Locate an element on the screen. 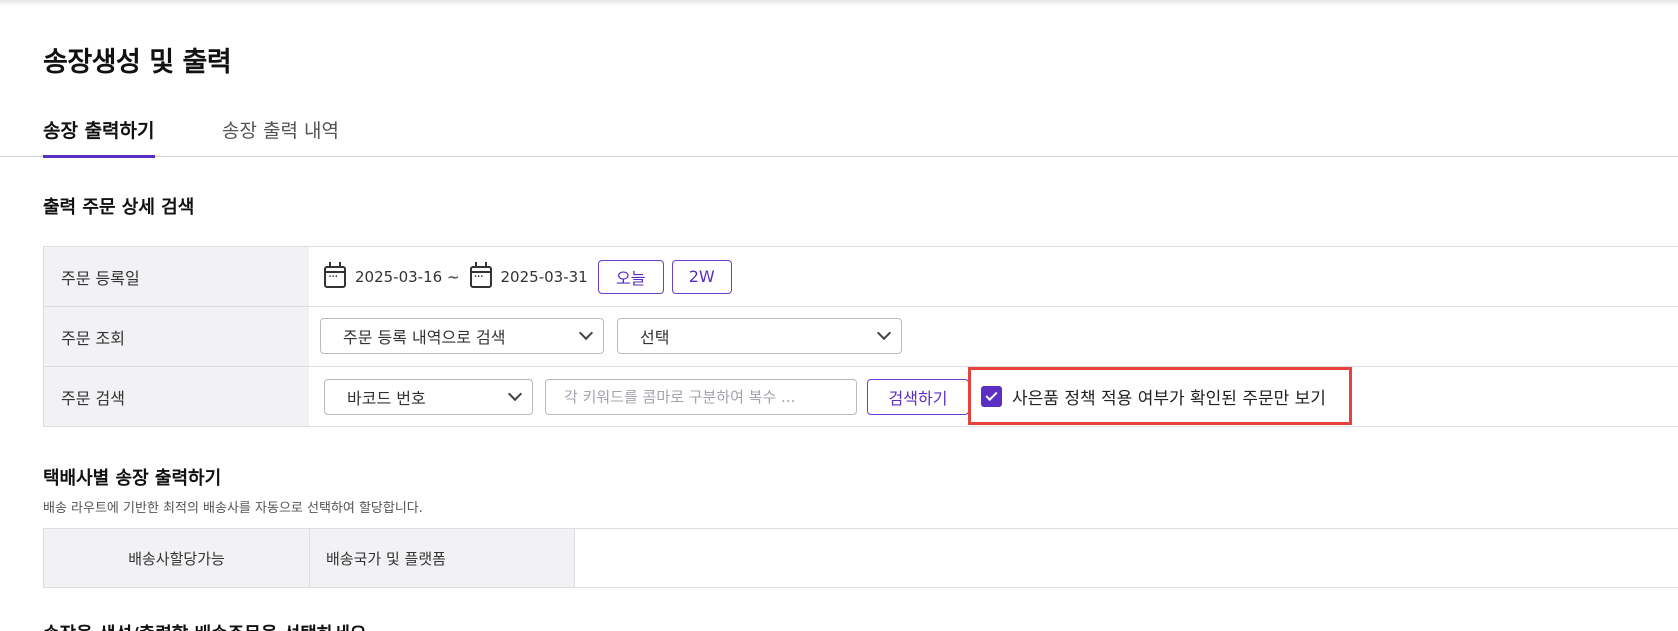  carrier-section-description: 배송 라우트에 기반한 최적의 배송사를 자동으로 선택하여 할당합니다. is located at coordinates (233, 508).